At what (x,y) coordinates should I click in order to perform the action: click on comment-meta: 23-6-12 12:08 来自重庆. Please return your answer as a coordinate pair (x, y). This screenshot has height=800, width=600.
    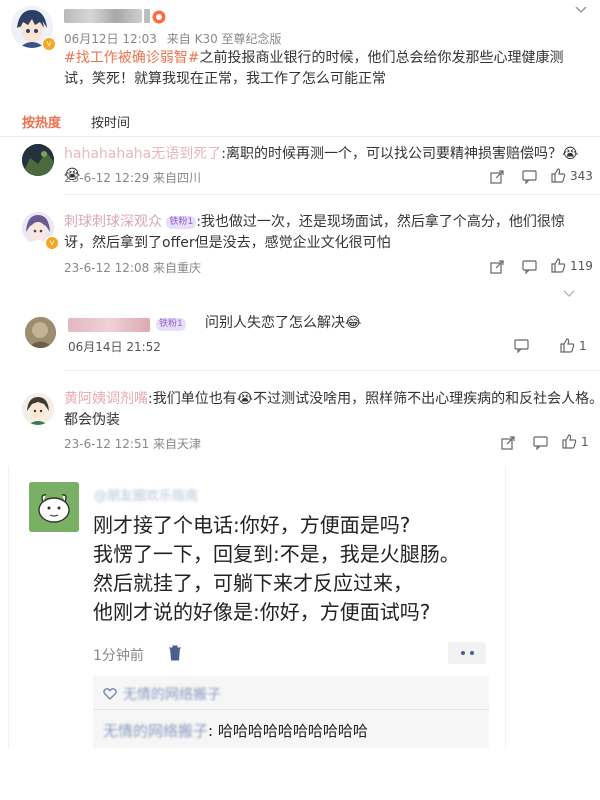
    Looking at the image, I should click on (133, 268).